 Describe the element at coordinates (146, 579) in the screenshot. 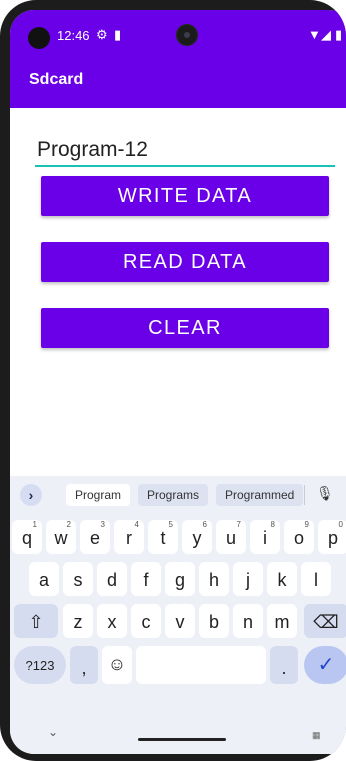

I see `key-f: f` at that location.